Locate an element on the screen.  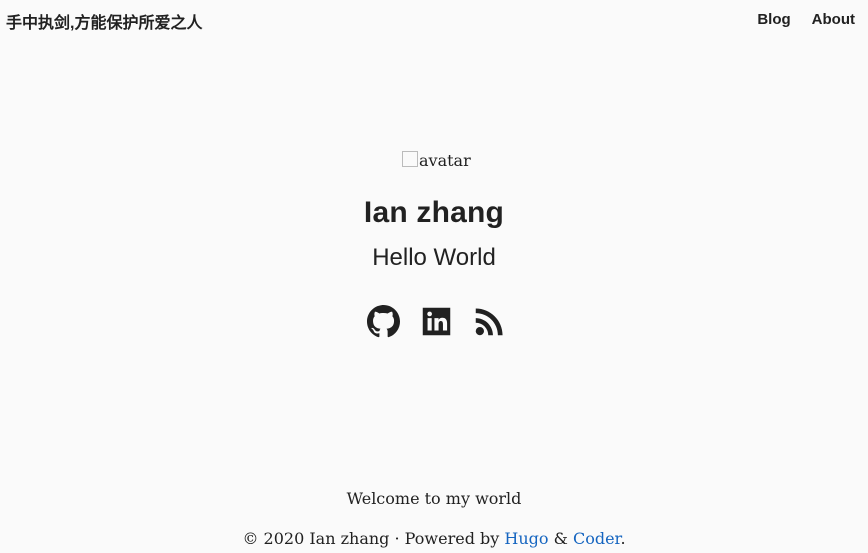
linkedin-icon is located at coordinates (436, 321).